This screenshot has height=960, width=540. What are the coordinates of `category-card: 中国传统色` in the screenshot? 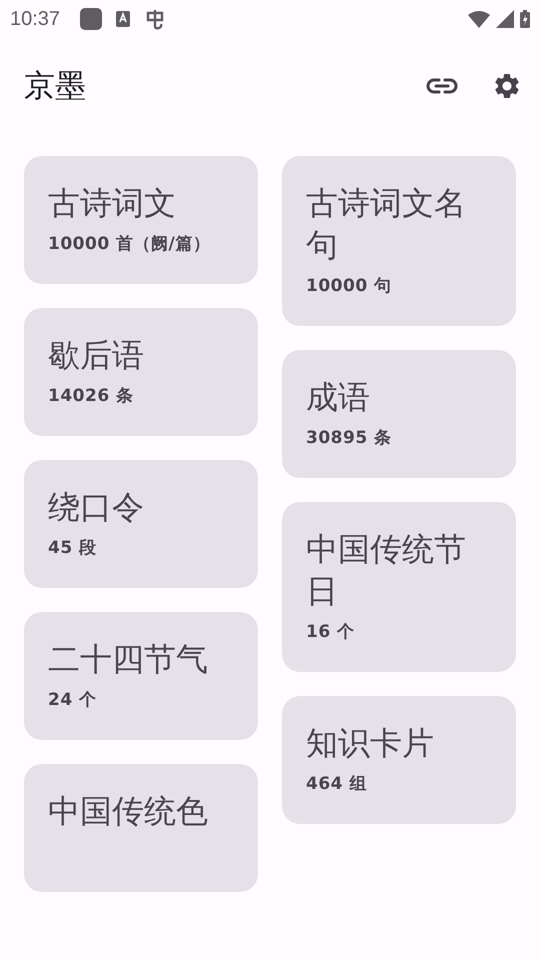 It's located at (141, 828).